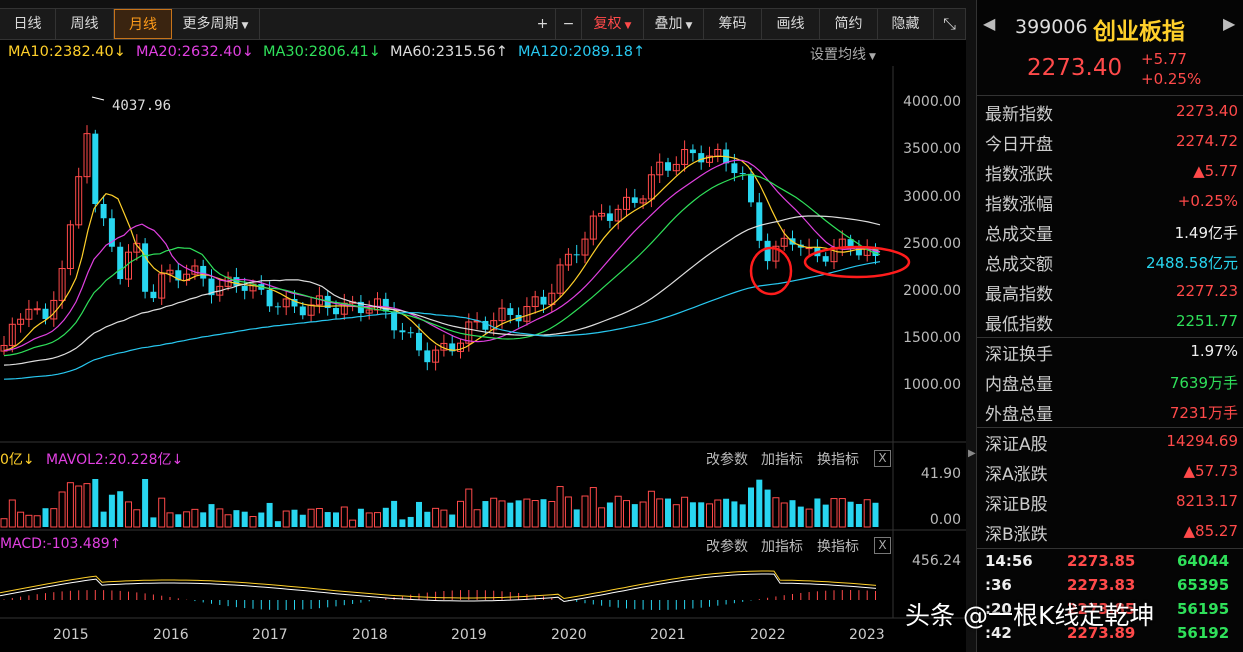 This screenshot has height=652, width=1243. Describe the element at coordinates (932, 197) in the screenshot. I see `y-tick: 3000.00` at that location.